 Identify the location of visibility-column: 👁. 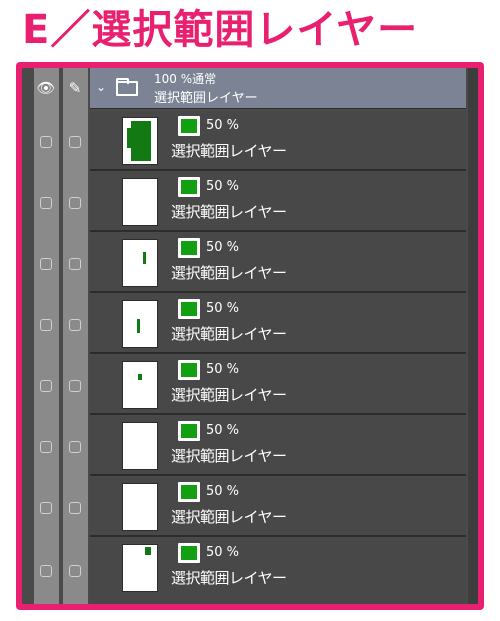
(46, 336).